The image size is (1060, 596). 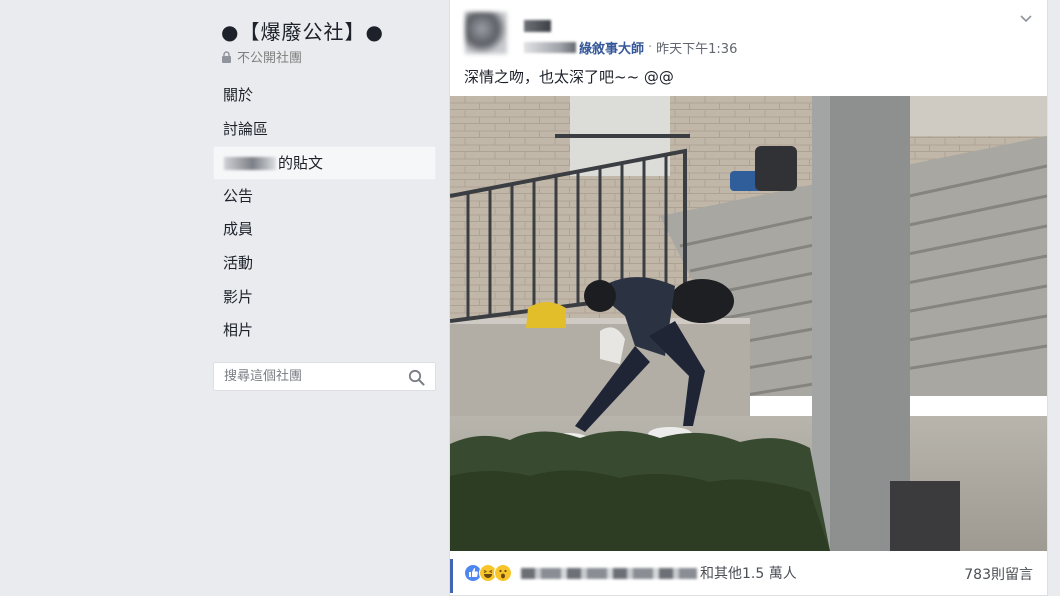 I want to click on nav-label: 討論區, so click(x=246, y=128).